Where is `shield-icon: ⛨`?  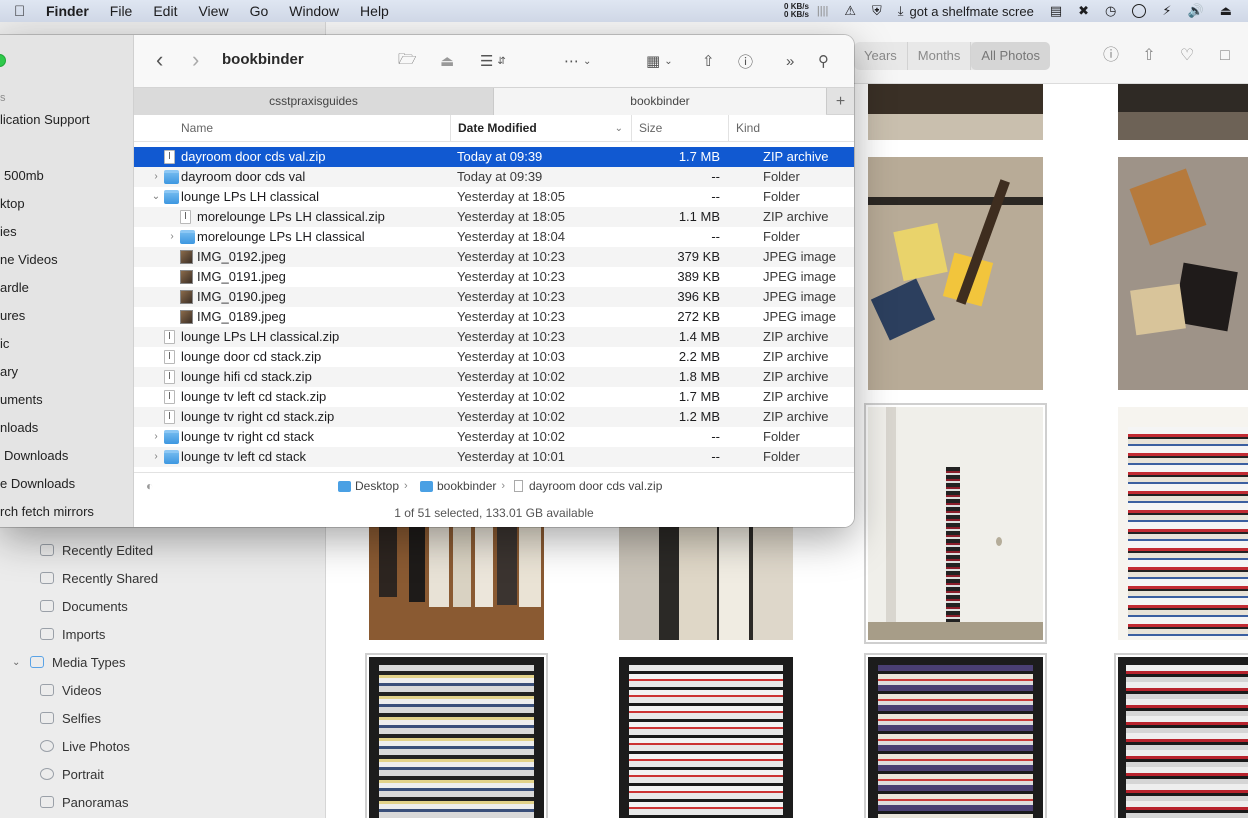
shield-icon: ⛨ is located at coordinates (877, 11).